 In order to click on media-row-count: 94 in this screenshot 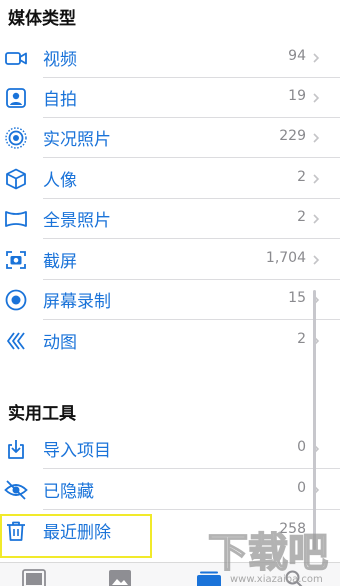, I will do `click(297, 56)`.